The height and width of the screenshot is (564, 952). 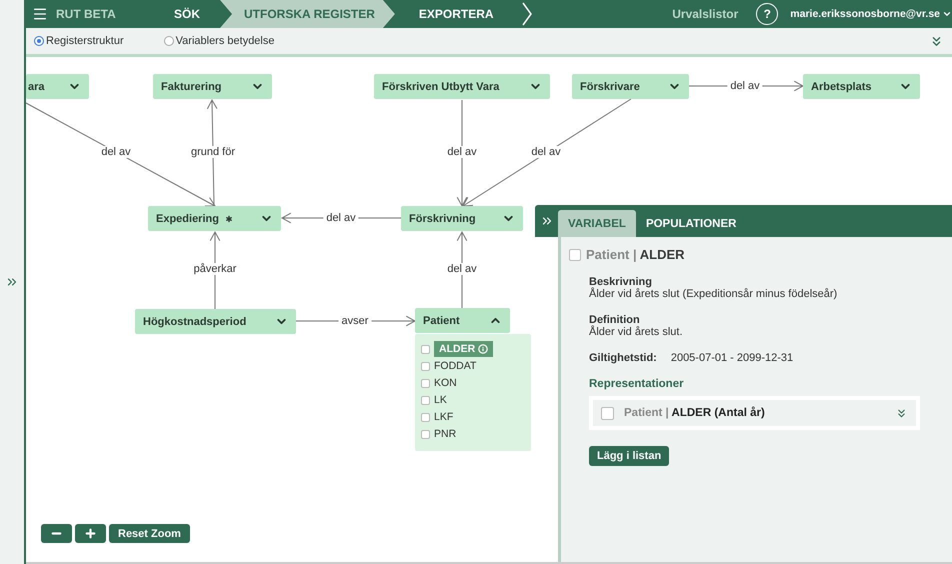 I want to click on variable-item: FODDAT, so click(x=455, y=366).